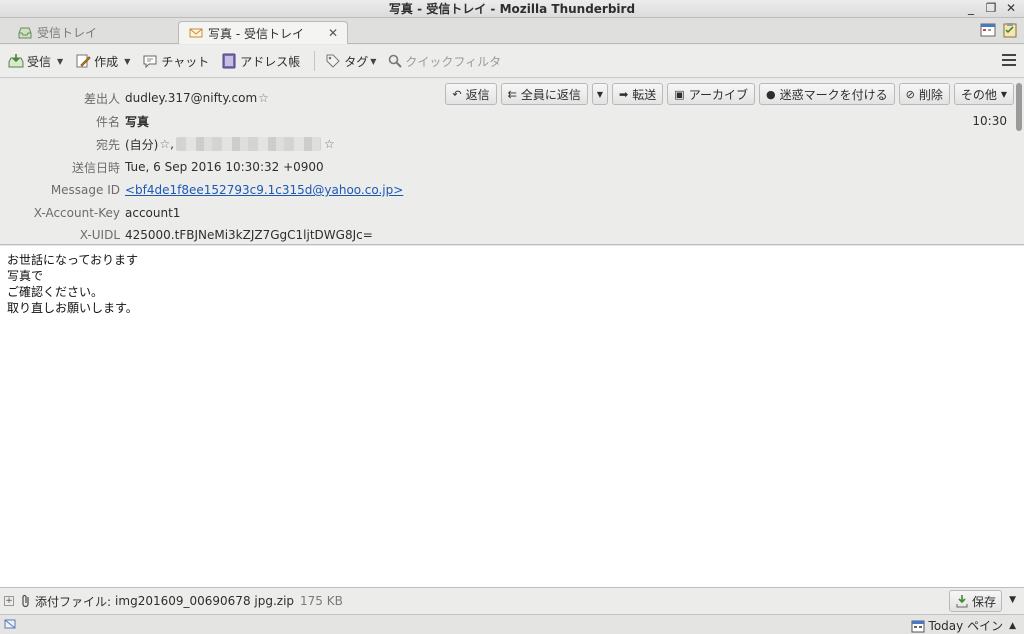 This screenshot has width=1024, height=634. I want to click on uidl-label: X-UIDL, so click(99, 235).